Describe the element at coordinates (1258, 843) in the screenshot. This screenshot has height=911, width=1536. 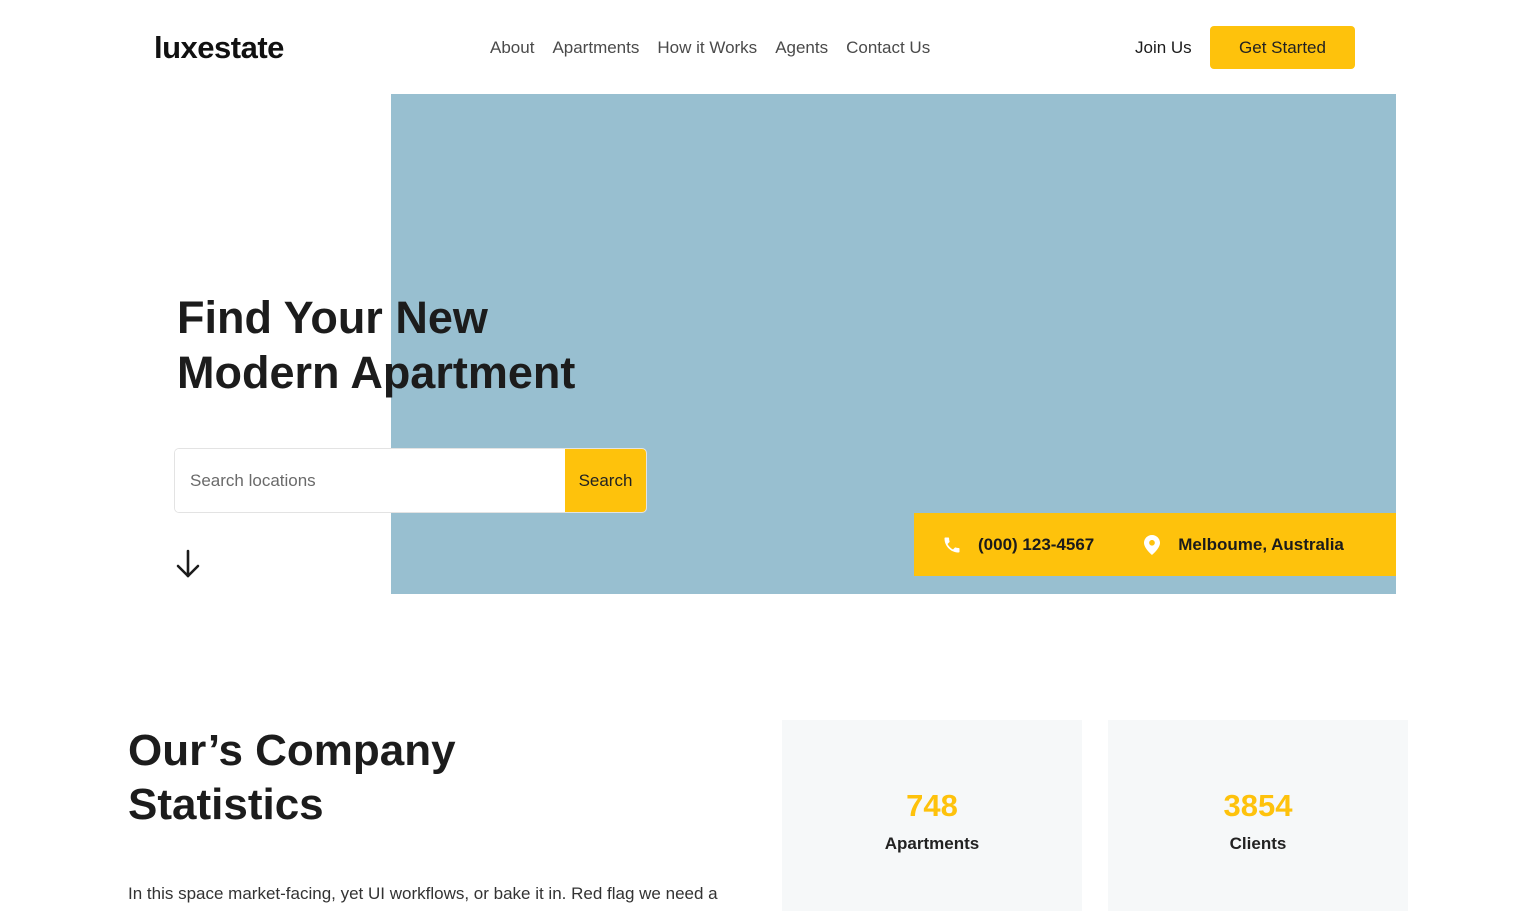
I see `stat-label: Clients` at that location.